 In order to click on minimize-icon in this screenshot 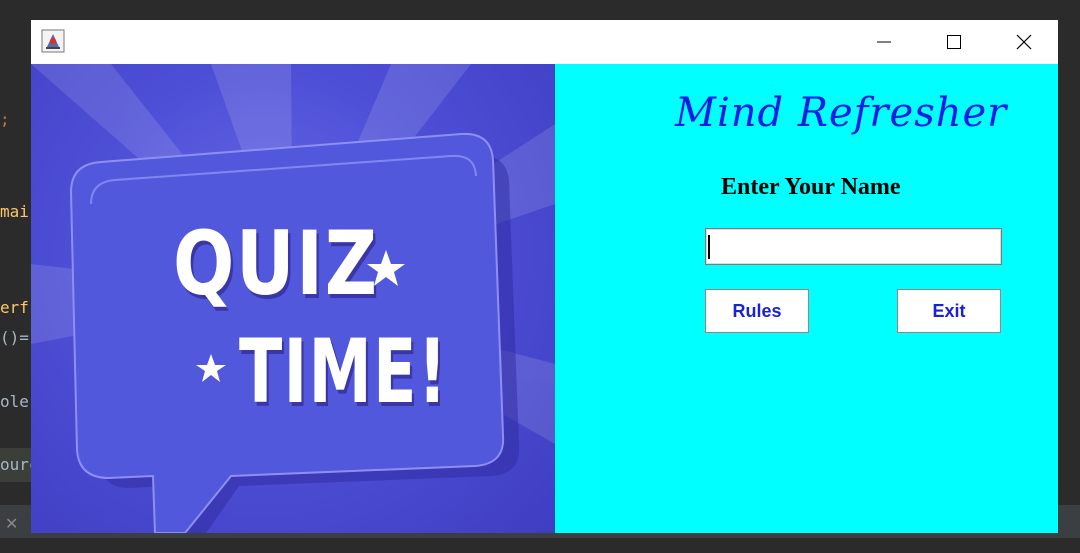, I will do `click(884, 42)`.